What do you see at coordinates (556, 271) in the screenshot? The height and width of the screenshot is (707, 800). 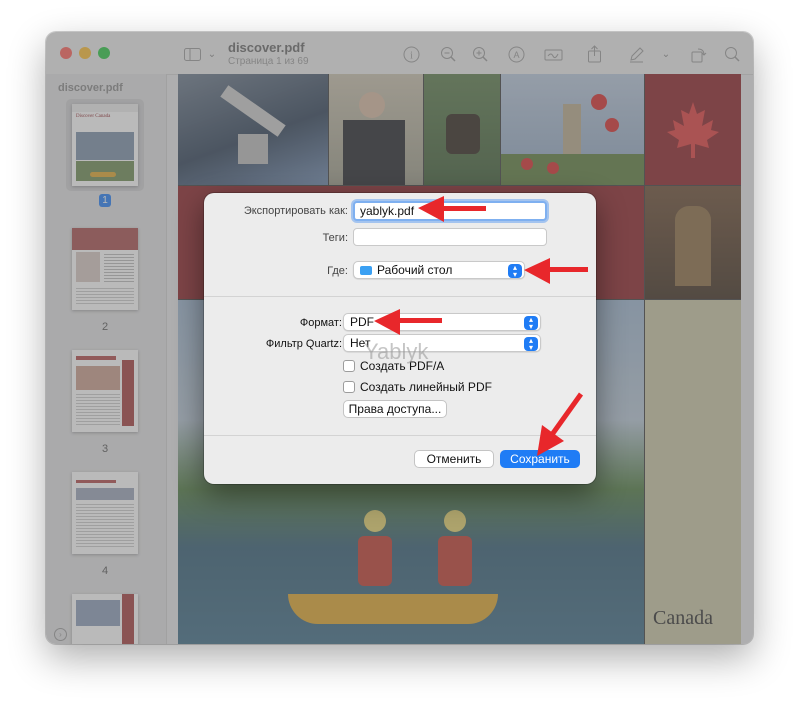 I see `arrow-where` at bounding box center [556, 271].